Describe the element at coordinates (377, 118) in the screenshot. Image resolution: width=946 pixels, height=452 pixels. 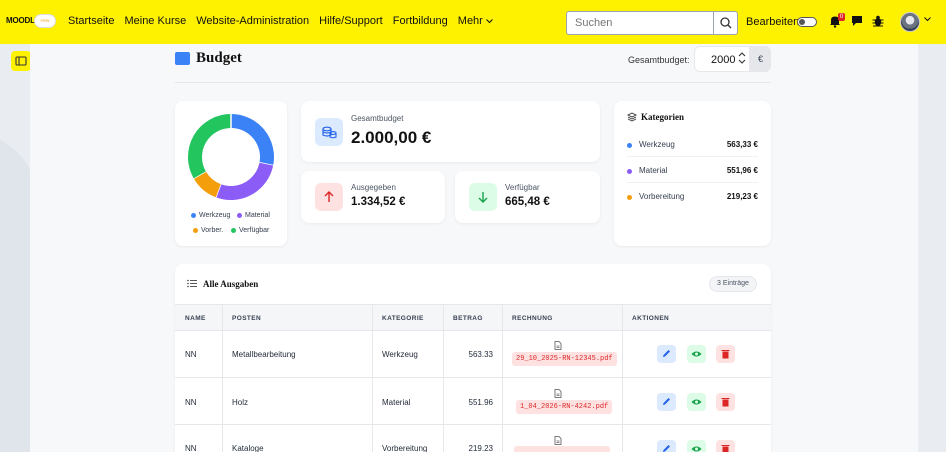
I see `total-budget-label: Gesamtbudget` at that location.